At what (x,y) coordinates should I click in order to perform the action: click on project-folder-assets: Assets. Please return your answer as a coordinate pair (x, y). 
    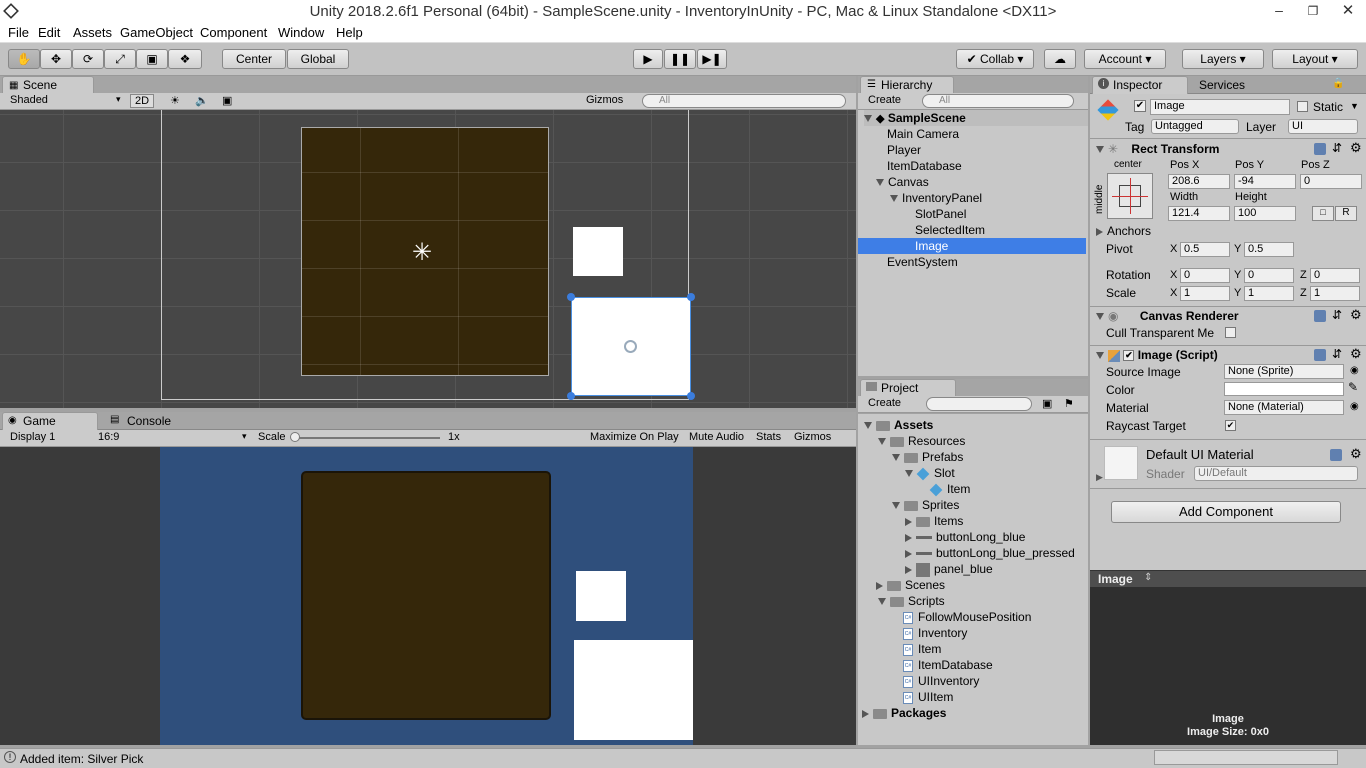
    Looking at the image, I should click on (898, 425).